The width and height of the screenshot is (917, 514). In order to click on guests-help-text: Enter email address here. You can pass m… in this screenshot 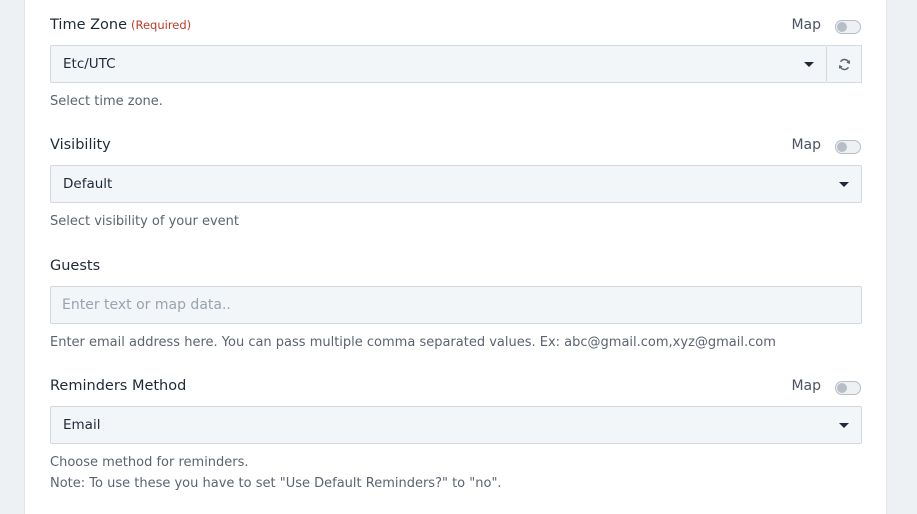, I will do `click(413, 342)`.